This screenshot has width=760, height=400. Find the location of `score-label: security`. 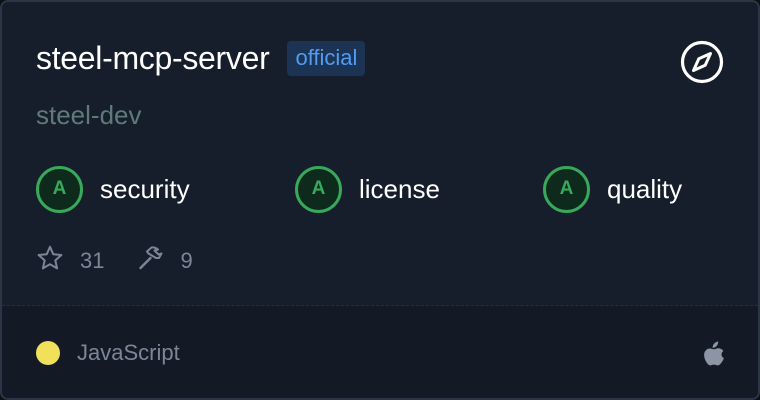

score-label: security is located at coordinates (145, 188).